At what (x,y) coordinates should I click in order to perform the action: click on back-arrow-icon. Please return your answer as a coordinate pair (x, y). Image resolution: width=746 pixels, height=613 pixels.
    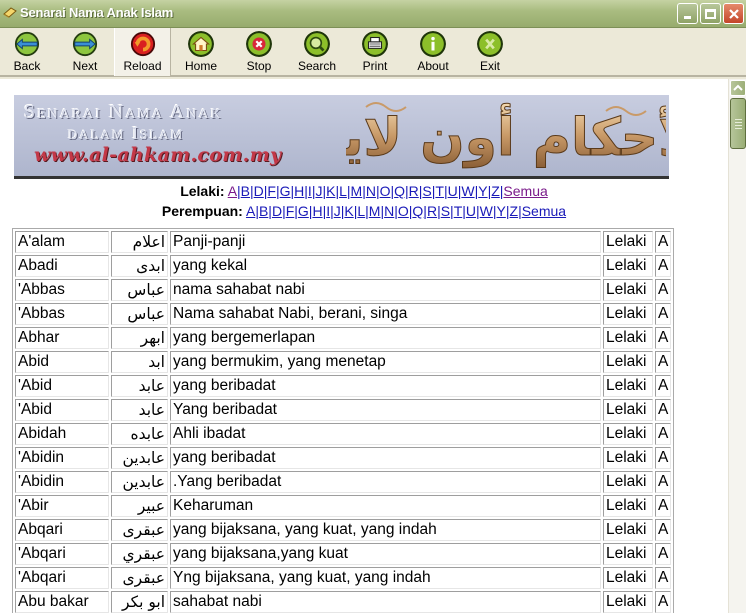
    Looking at the image, I should click on (27, 44).